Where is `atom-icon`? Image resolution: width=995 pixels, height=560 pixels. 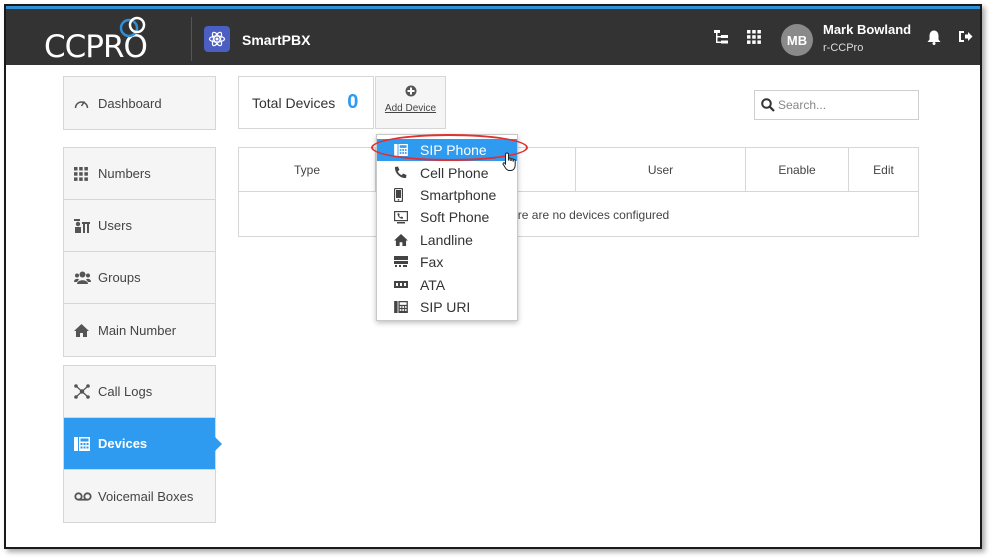 atom-icon is located at coordinates (217, 39).